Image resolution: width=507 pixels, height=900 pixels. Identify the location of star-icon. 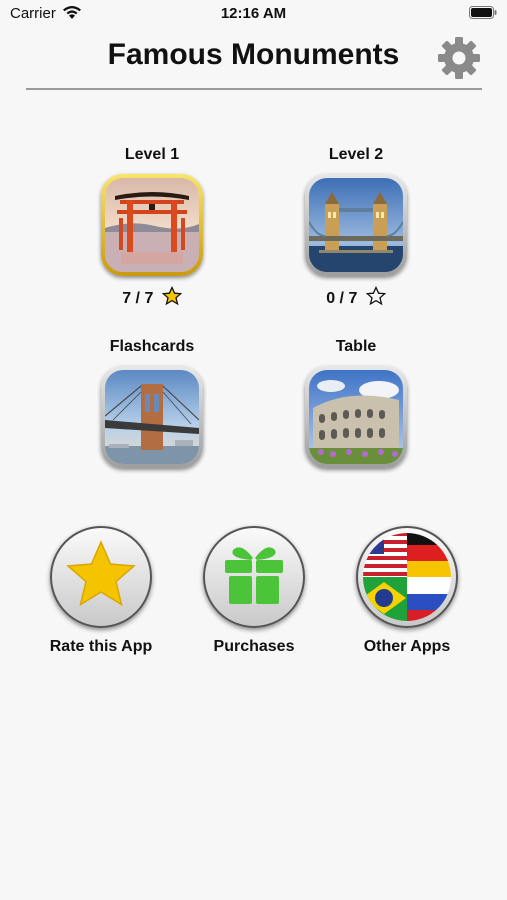
(101, 573).